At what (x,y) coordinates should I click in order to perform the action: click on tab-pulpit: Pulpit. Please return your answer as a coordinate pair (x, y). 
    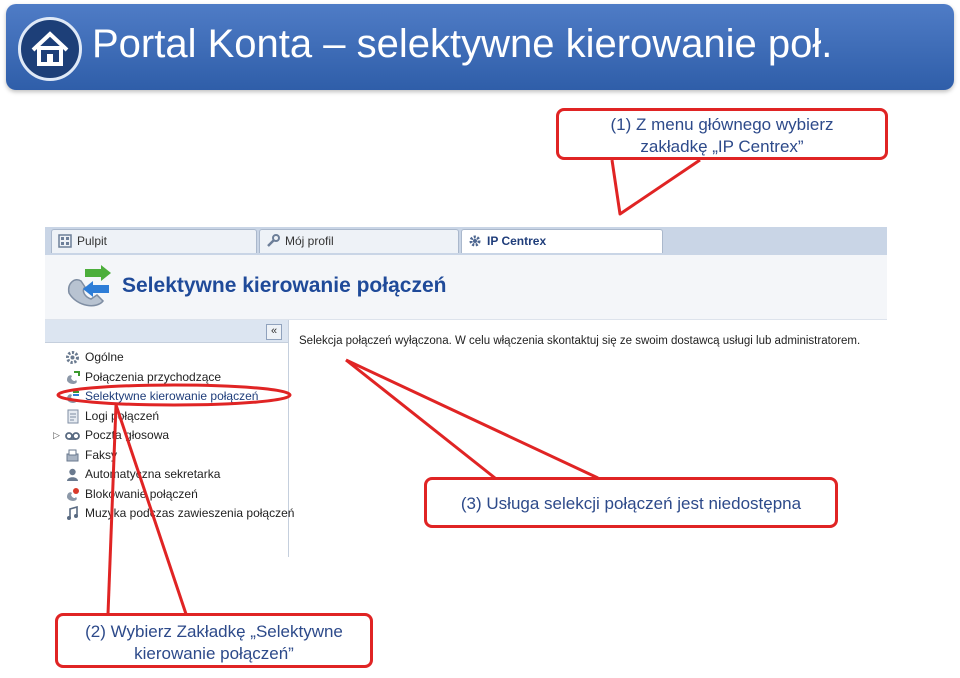
    Looking at the image, I should click on (154, 241).